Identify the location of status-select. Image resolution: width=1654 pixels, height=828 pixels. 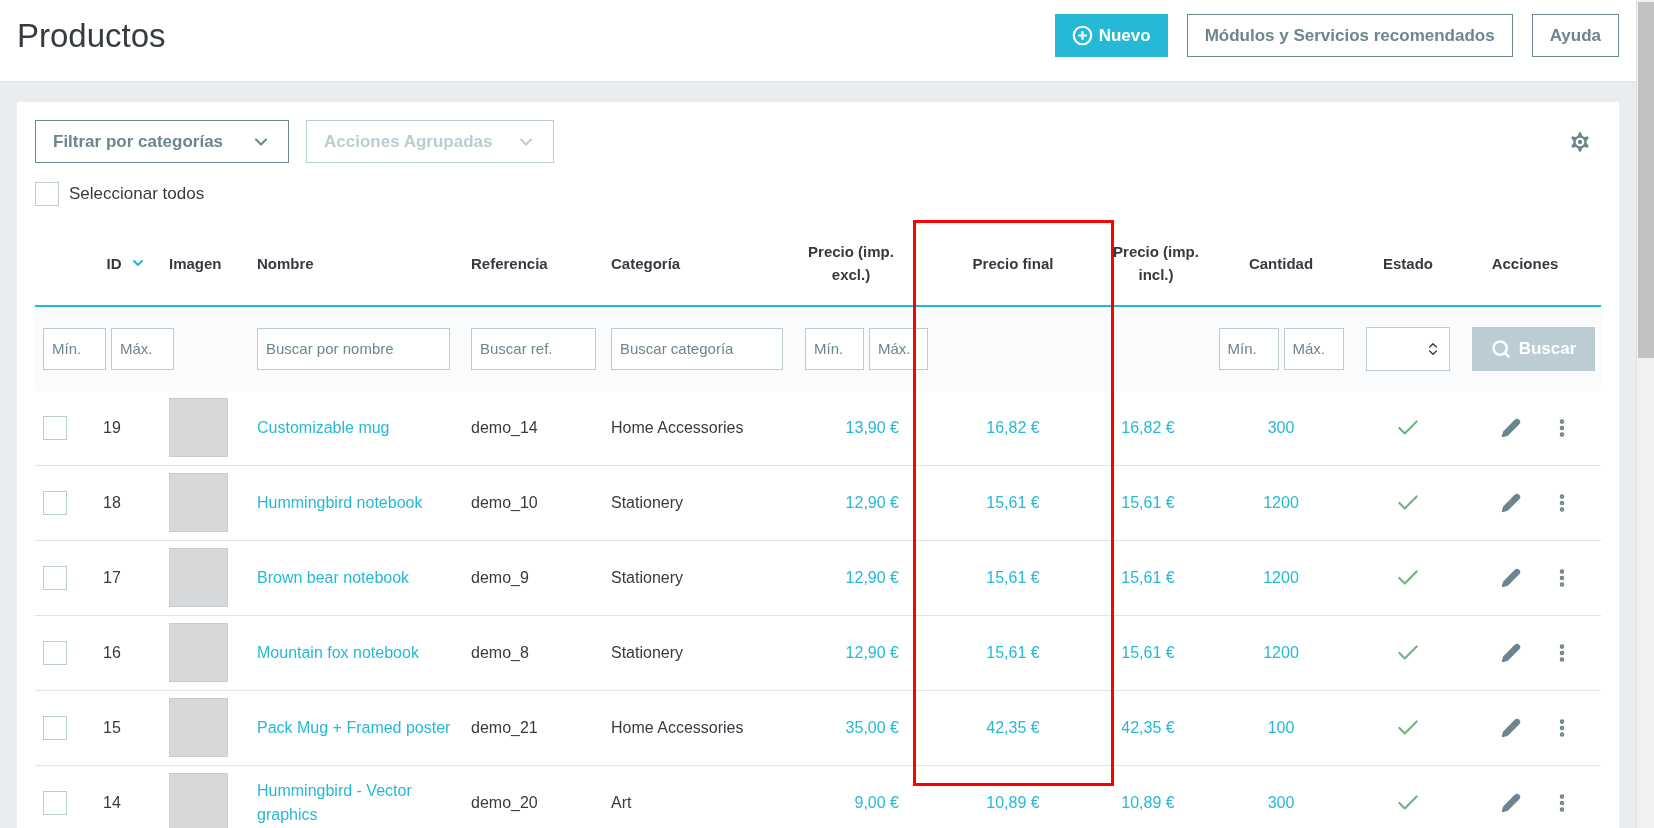
(1408, 348).